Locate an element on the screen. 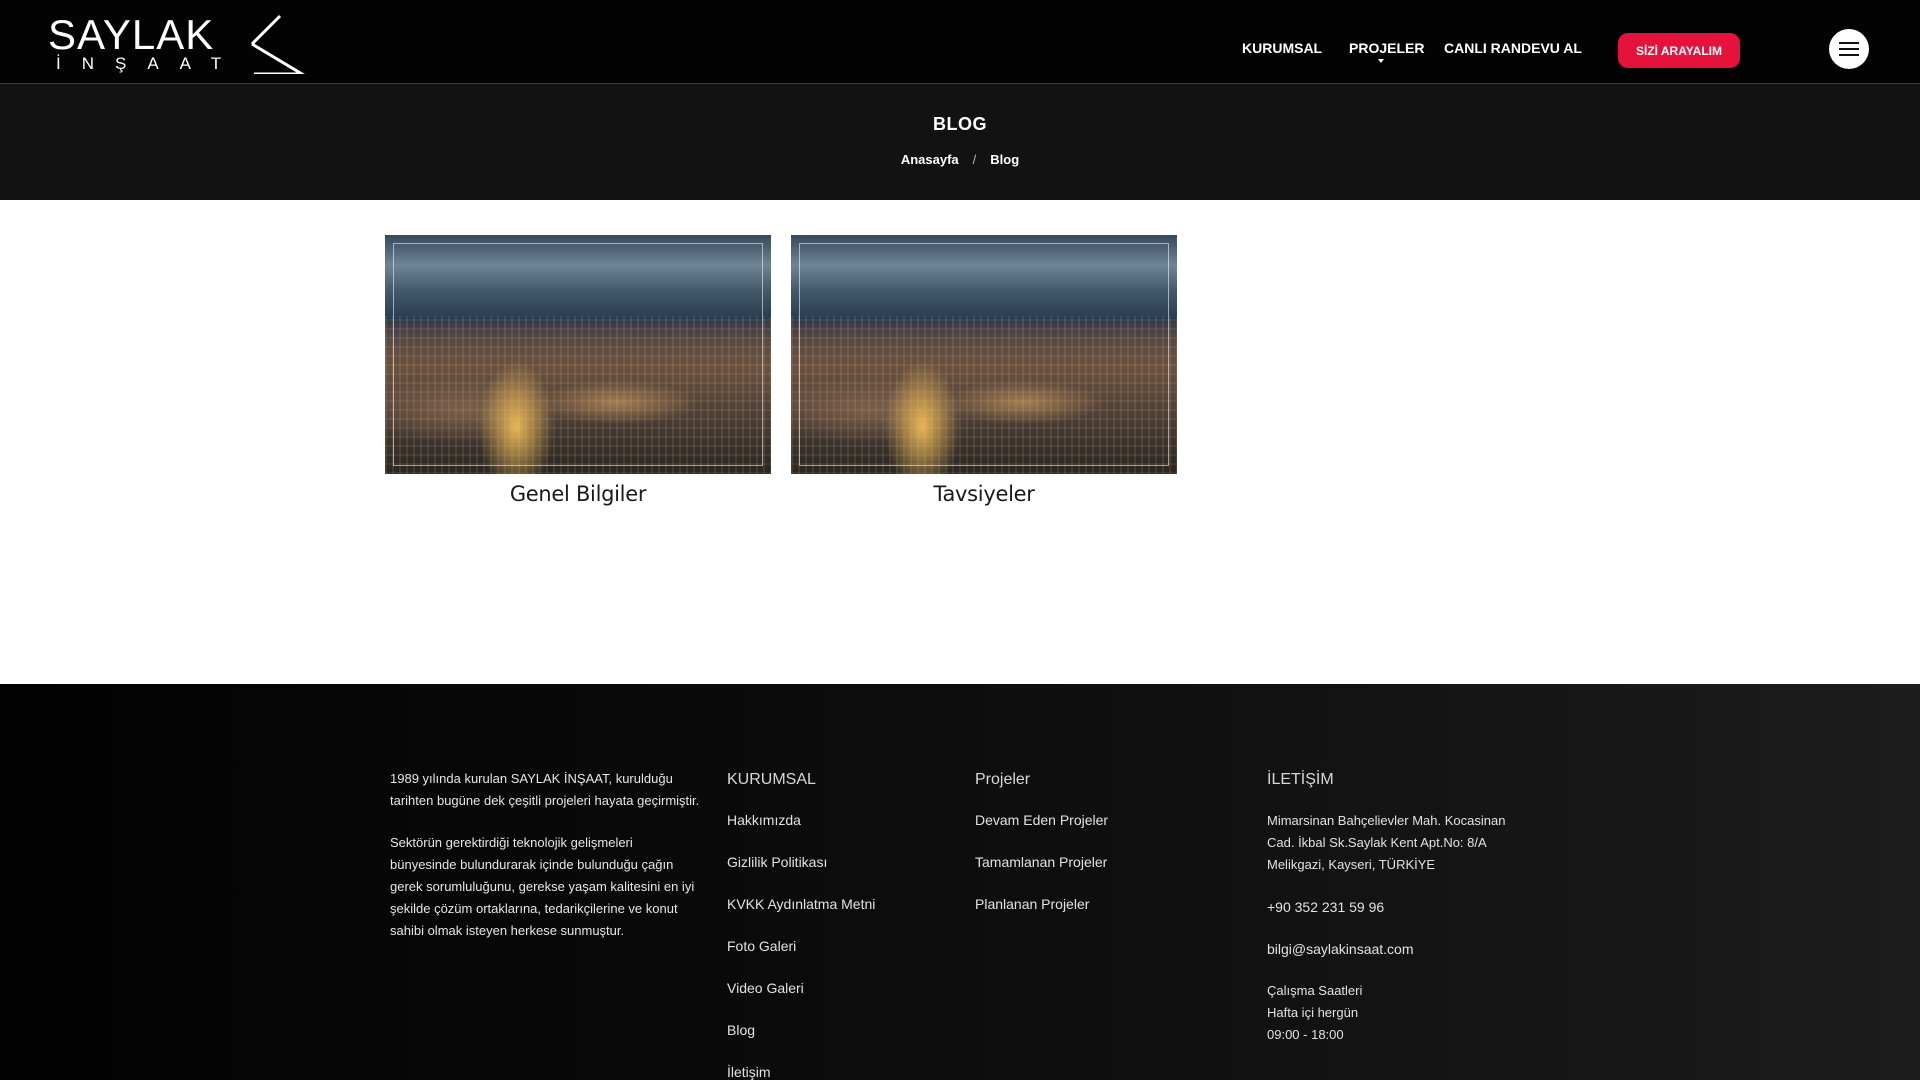  breadcrumb: Anasayfa / Blog is located at coordinates (960, 159).